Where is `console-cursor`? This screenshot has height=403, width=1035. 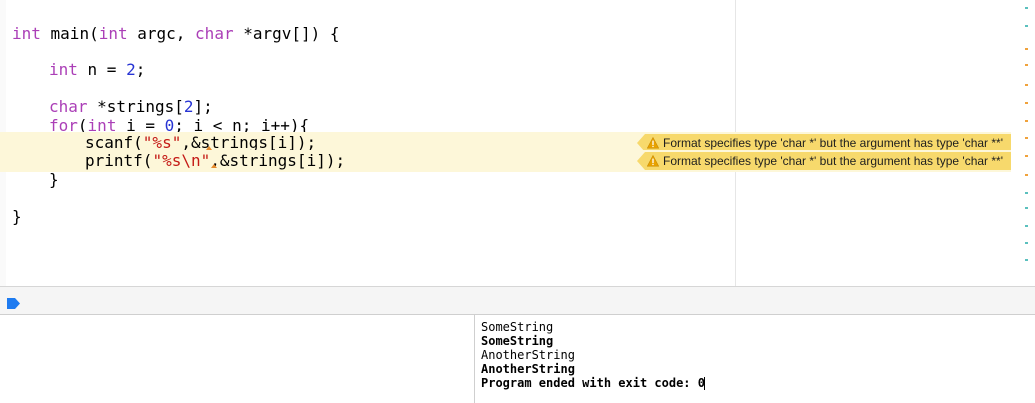
console-cursor is located at coordinates (704, 383).